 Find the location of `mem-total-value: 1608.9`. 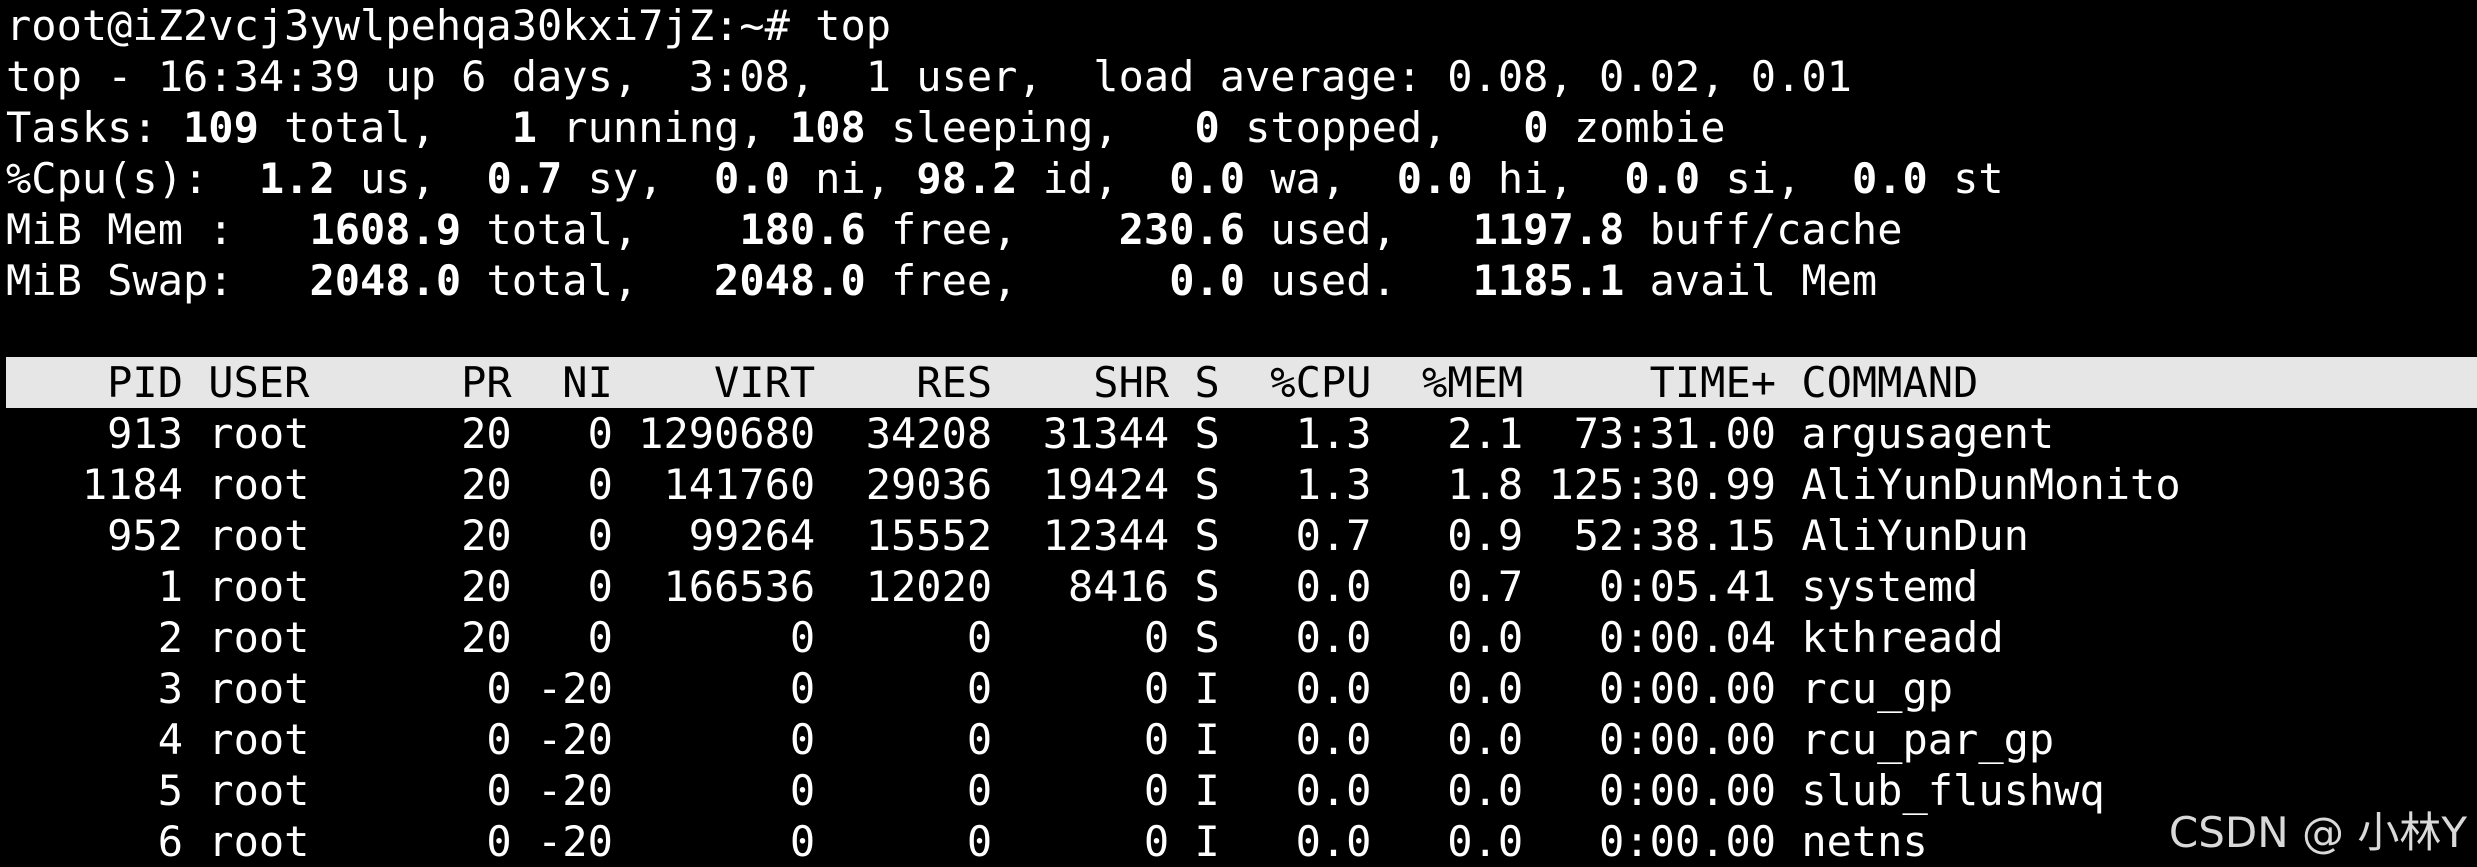

mem-total-value: 1608.9 is located at coordinates (385, 229).